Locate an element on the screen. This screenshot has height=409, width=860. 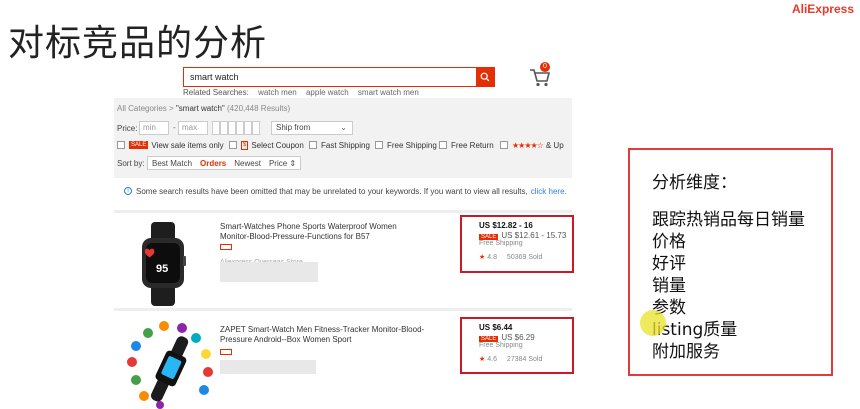
analysis-item: 价格 is located at coordinates (669, 242).